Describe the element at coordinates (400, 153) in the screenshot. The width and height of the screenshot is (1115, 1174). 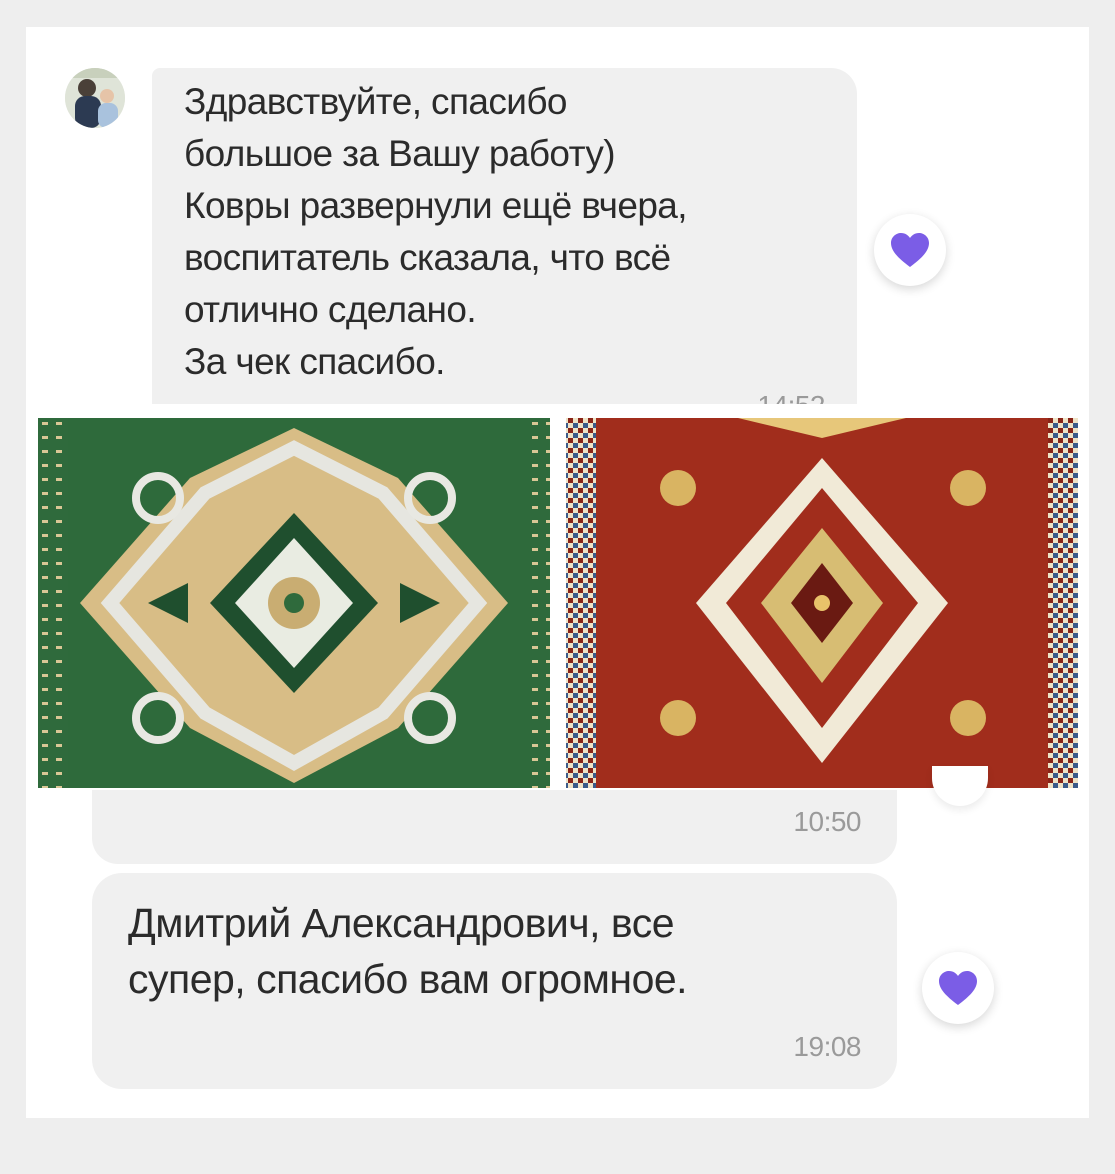
I see `message-line: большое за Вашу работу)` at that location.